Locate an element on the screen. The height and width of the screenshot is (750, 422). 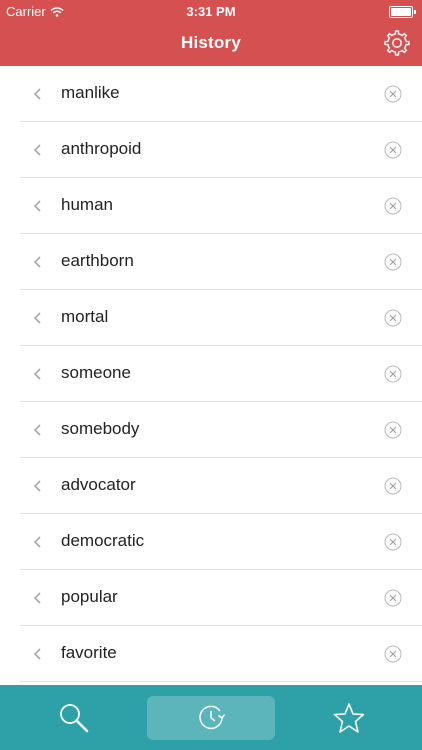
battery-icon is located at coordinates (402, 12).